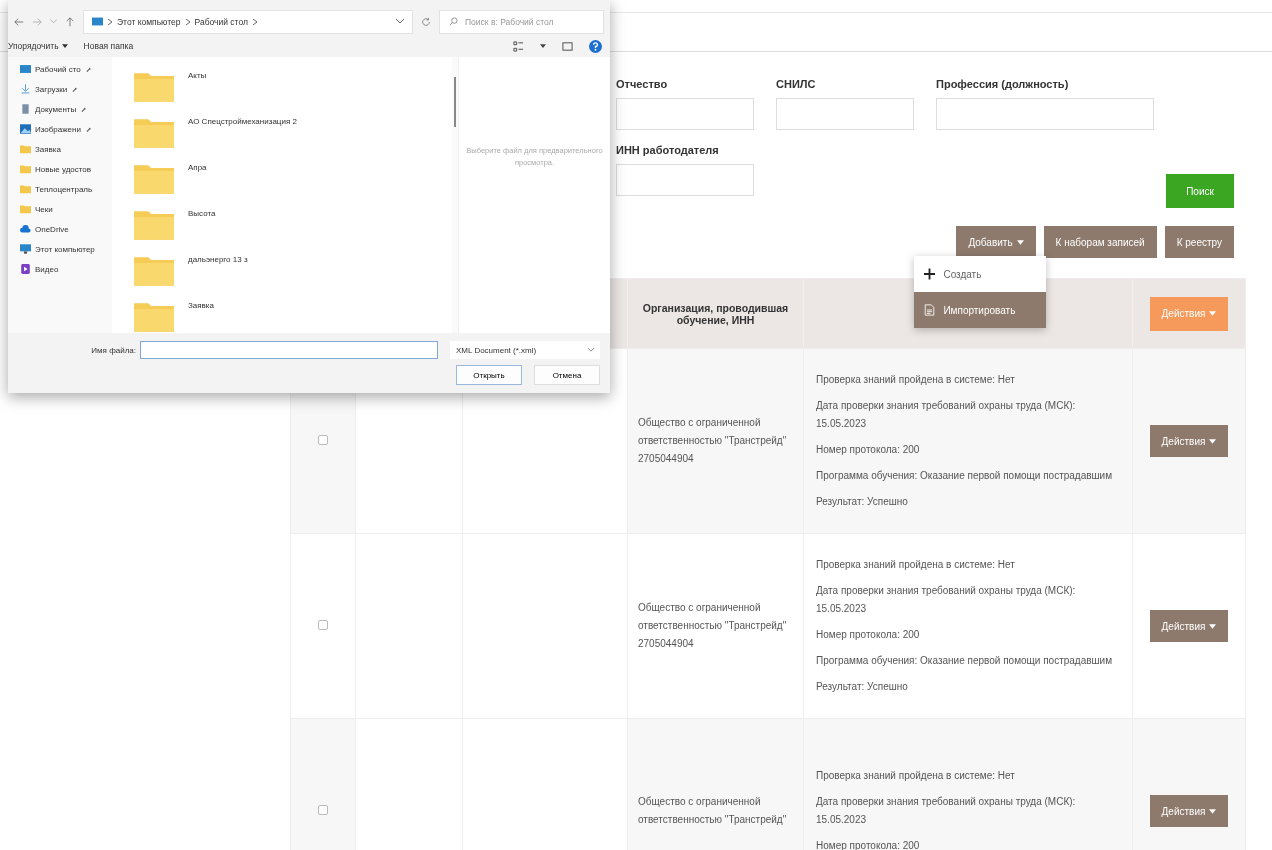 The width and height of the screenshot is (1272, 850). What do you see at coordinates (60, 129) in the screenshot?
I see `sidebar-item: Изображени` at bounding box center [60, 129].